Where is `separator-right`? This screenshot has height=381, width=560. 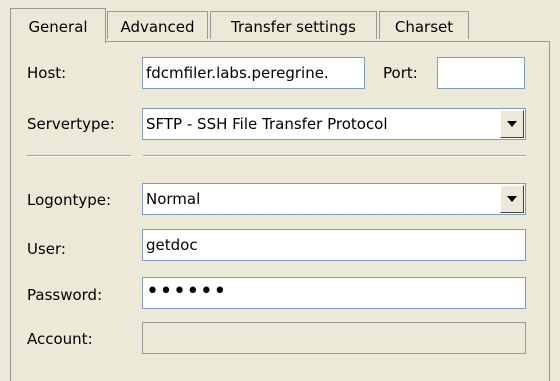
separator-right is located at coordinates (334, 156).